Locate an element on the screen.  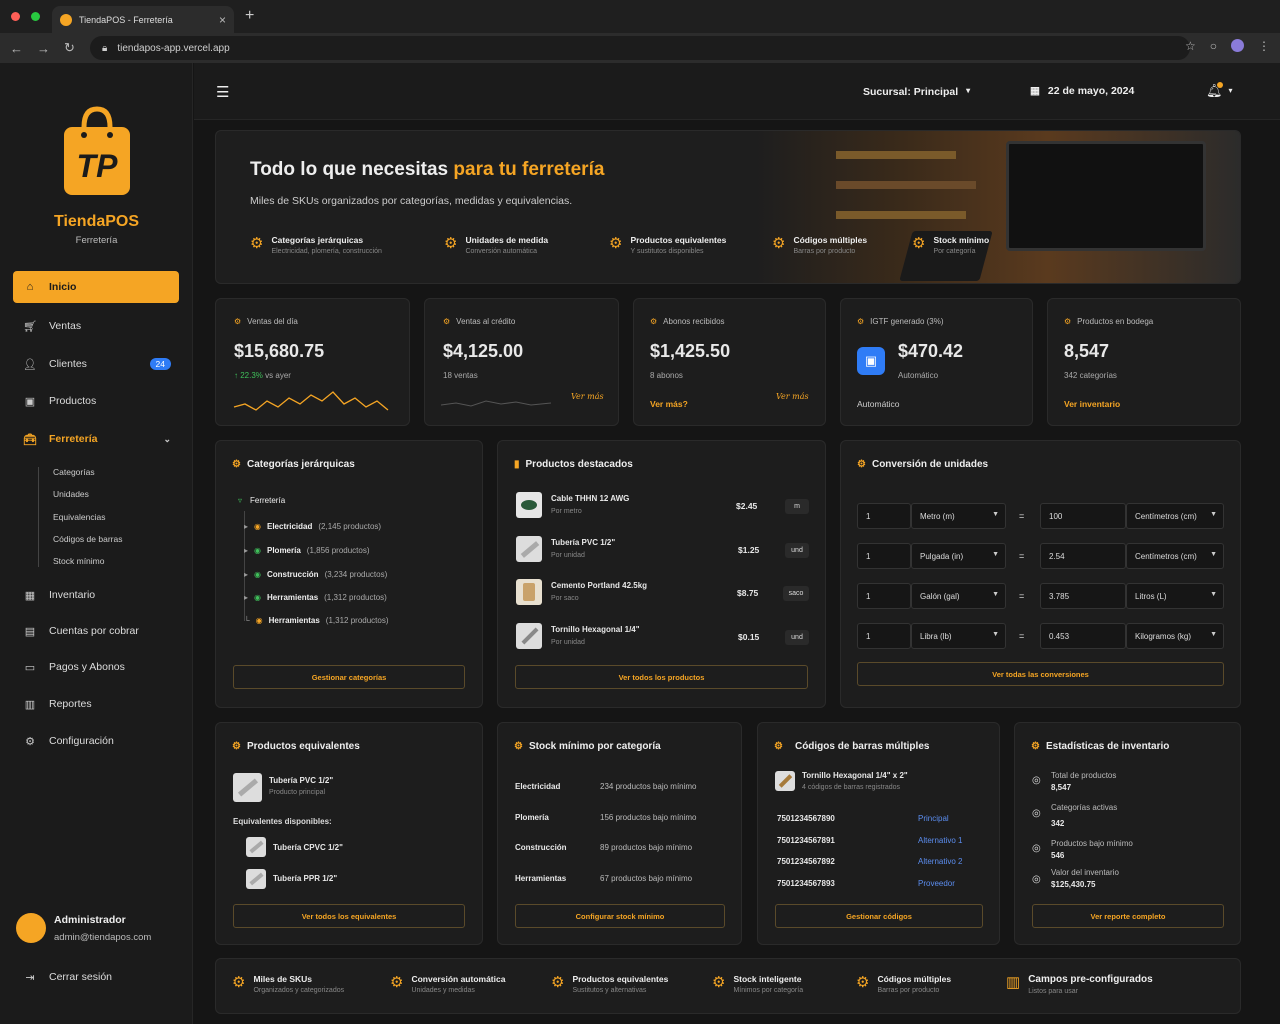
submenu-codigos: Códigos de barras is located at coordinates (87, 539).